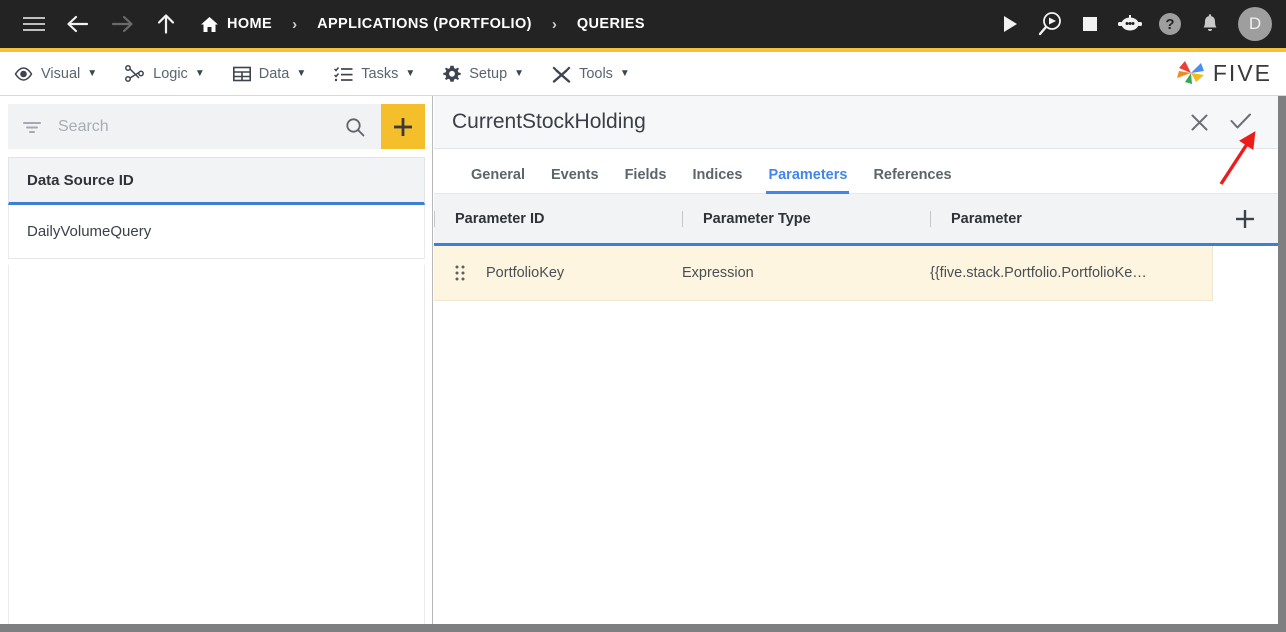 This screenshot has height=632, width=1286. What do you see at coordinates (525, 273) in the screenshot?
I see `cell-parameter-id: PortfolioKey` at bounding box center [525, 273].